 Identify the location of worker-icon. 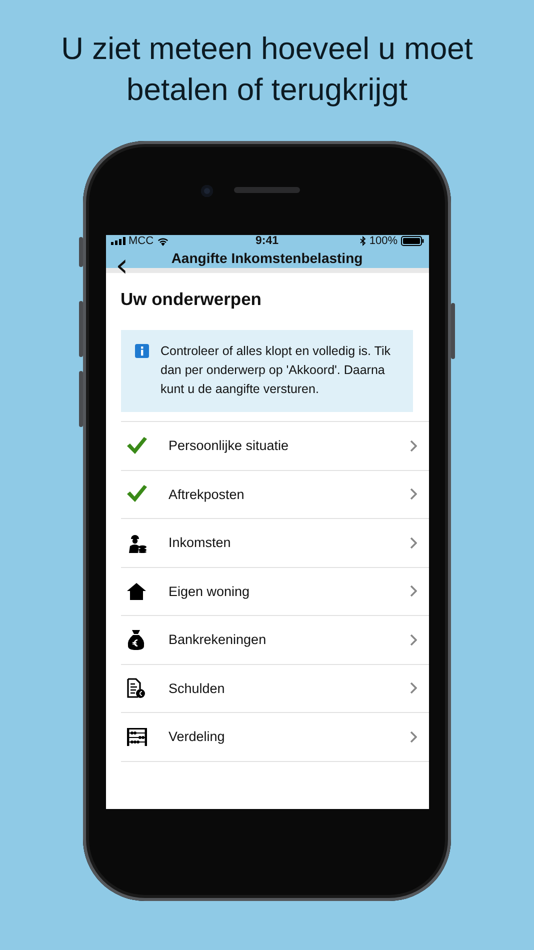
(136, 542).